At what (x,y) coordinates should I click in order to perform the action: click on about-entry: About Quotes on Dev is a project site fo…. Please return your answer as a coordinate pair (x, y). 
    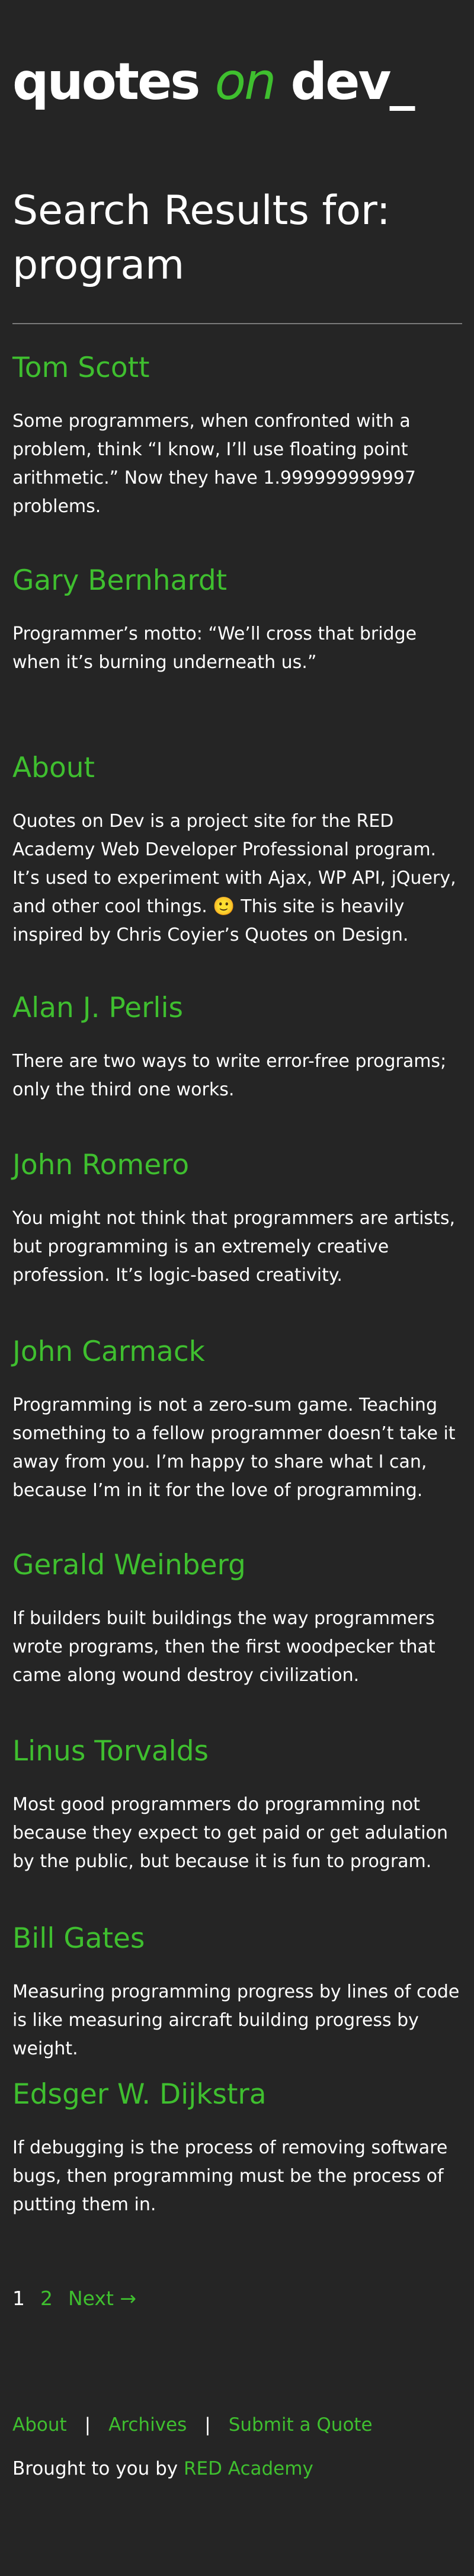
    Looking at the image, I should click on (237, 851).